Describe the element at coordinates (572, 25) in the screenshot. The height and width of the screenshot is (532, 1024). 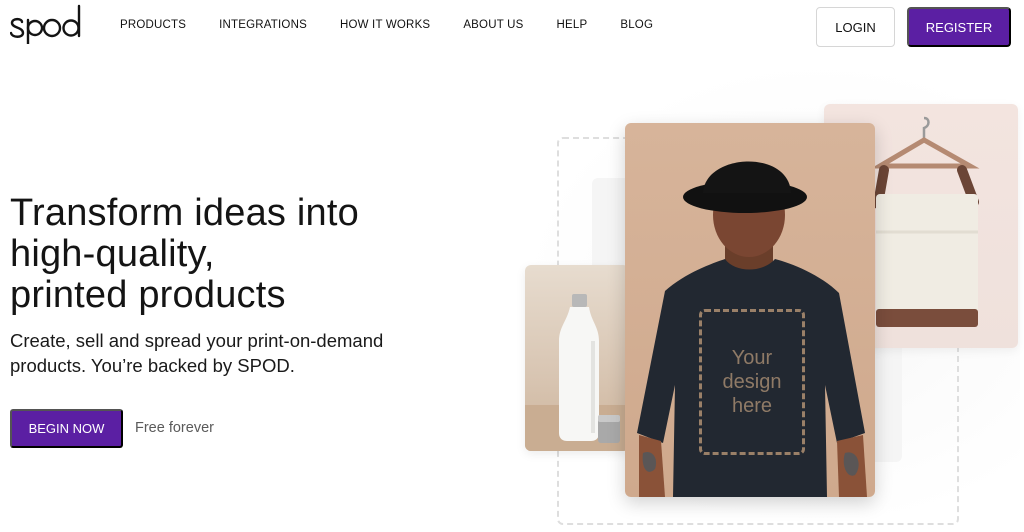
I see `nav-help: HELP` at that location.